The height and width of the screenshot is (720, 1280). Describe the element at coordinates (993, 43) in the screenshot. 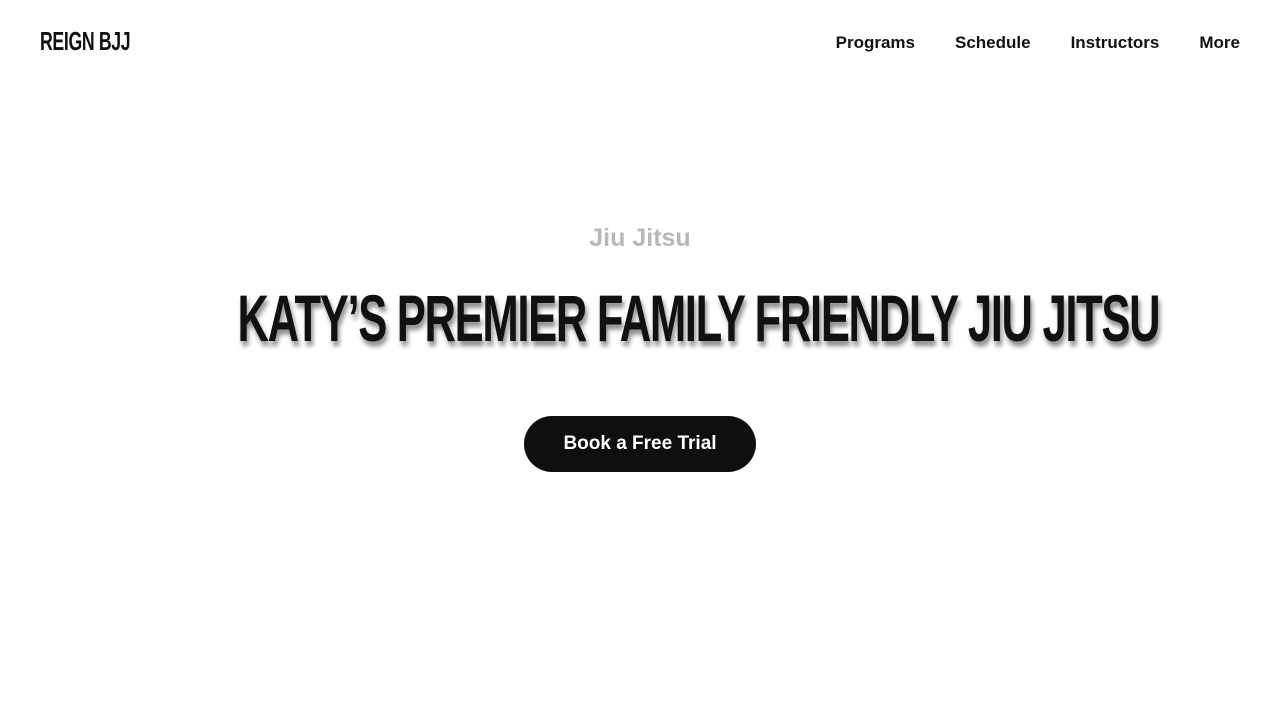

I see `nav-item-schedule: Schedule` at that location.